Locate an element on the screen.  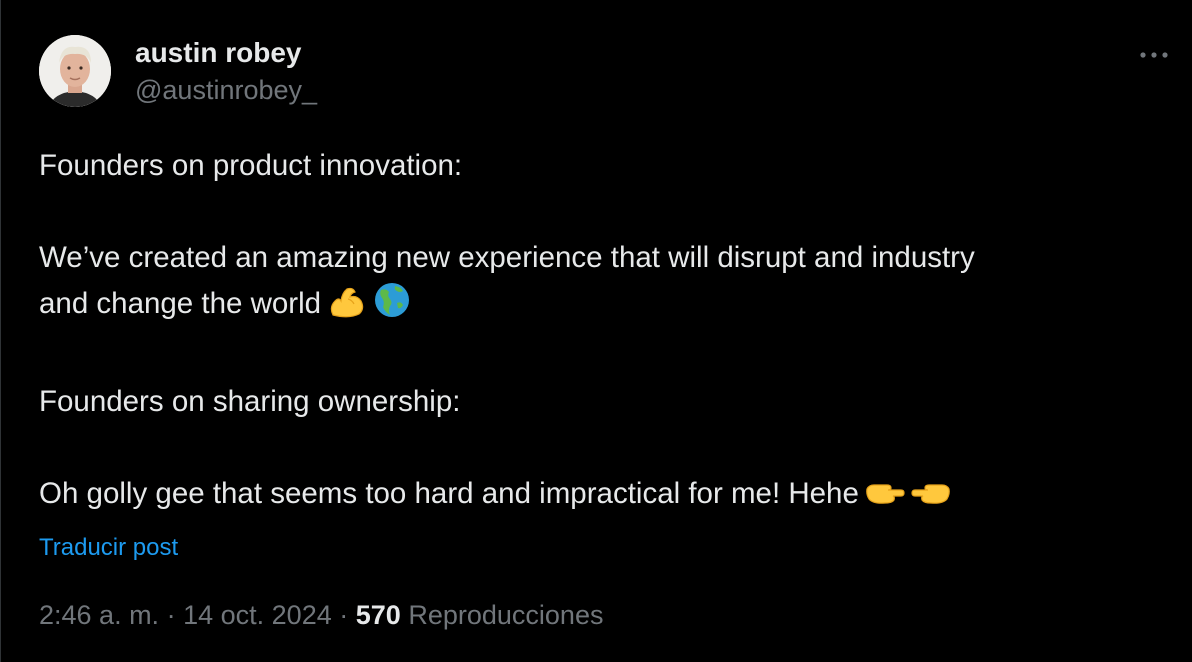
author-names: austin robey @austinrobey_ is located at coordinates (226, 71).